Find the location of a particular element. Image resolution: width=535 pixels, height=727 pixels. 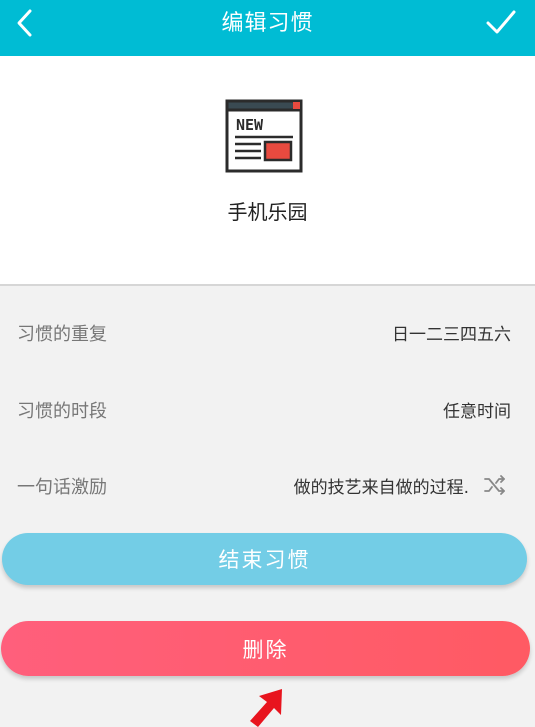

page-title: 编辑习惯 is located at coordinates (267, 23).